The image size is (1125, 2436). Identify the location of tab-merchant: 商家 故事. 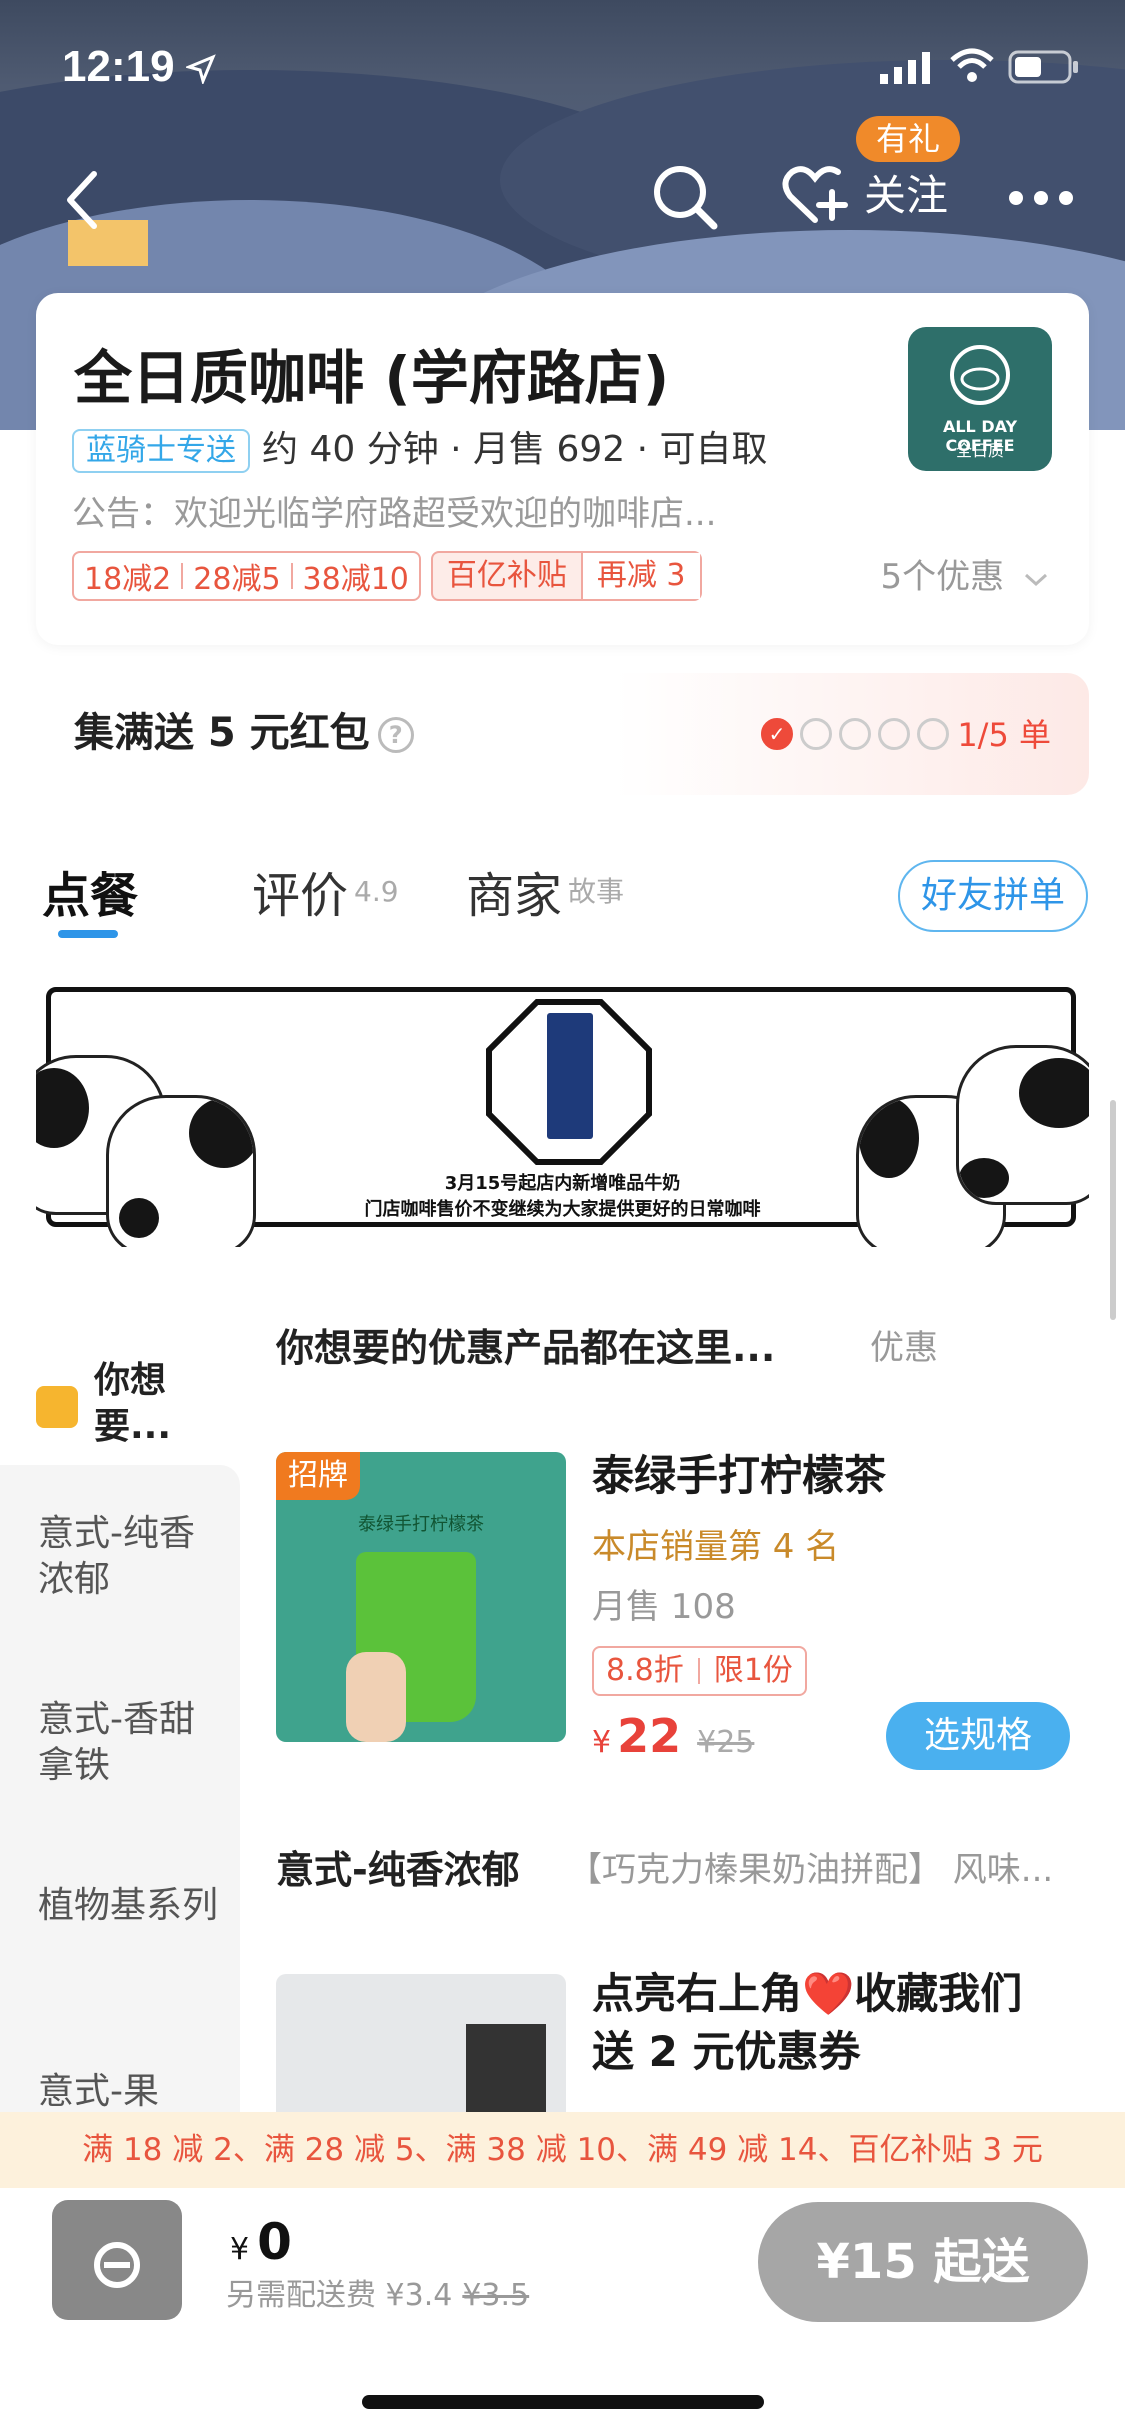
(545, 896).